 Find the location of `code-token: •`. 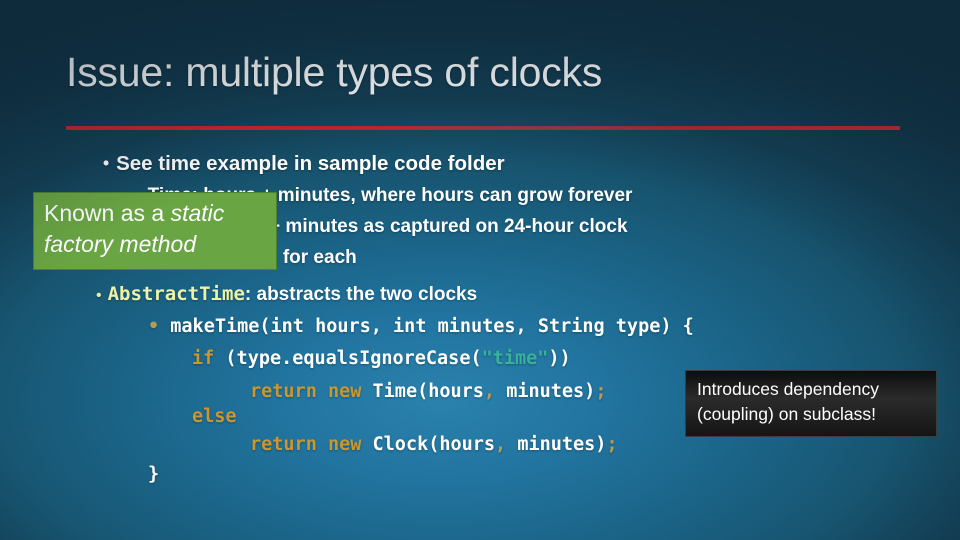

code-token: • is located at coordinates (159, 326).